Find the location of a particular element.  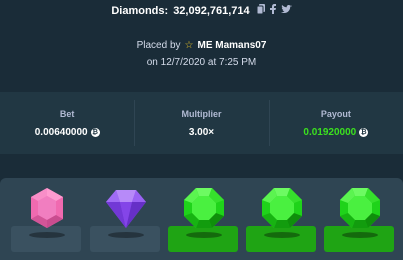

payout-stat: Payout 0.01920000 ₿ is located at coordinates (335, 123).